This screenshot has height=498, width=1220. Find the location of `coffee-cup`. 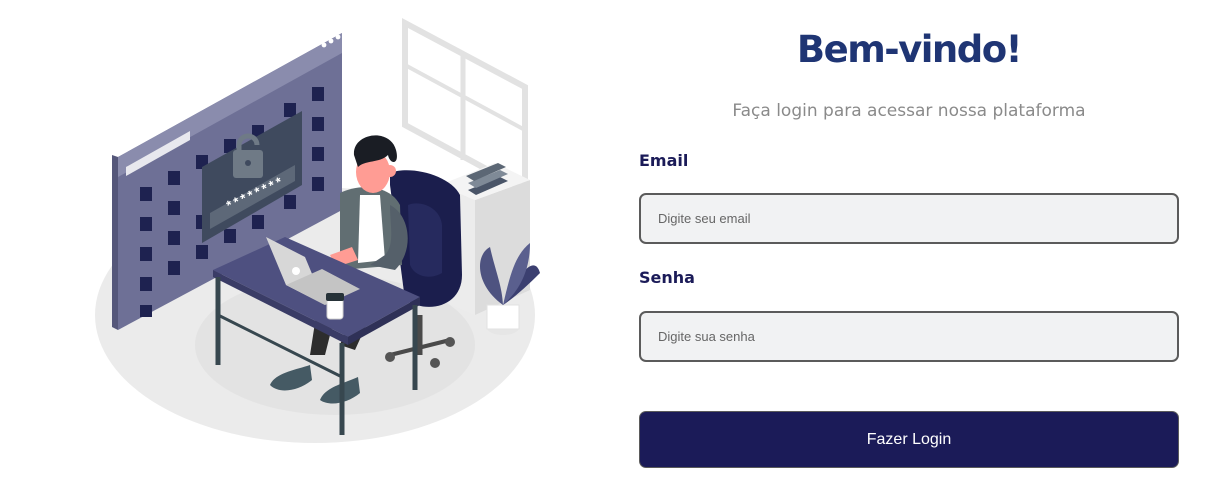

coffee-cup is located at coordinates (335, 306).